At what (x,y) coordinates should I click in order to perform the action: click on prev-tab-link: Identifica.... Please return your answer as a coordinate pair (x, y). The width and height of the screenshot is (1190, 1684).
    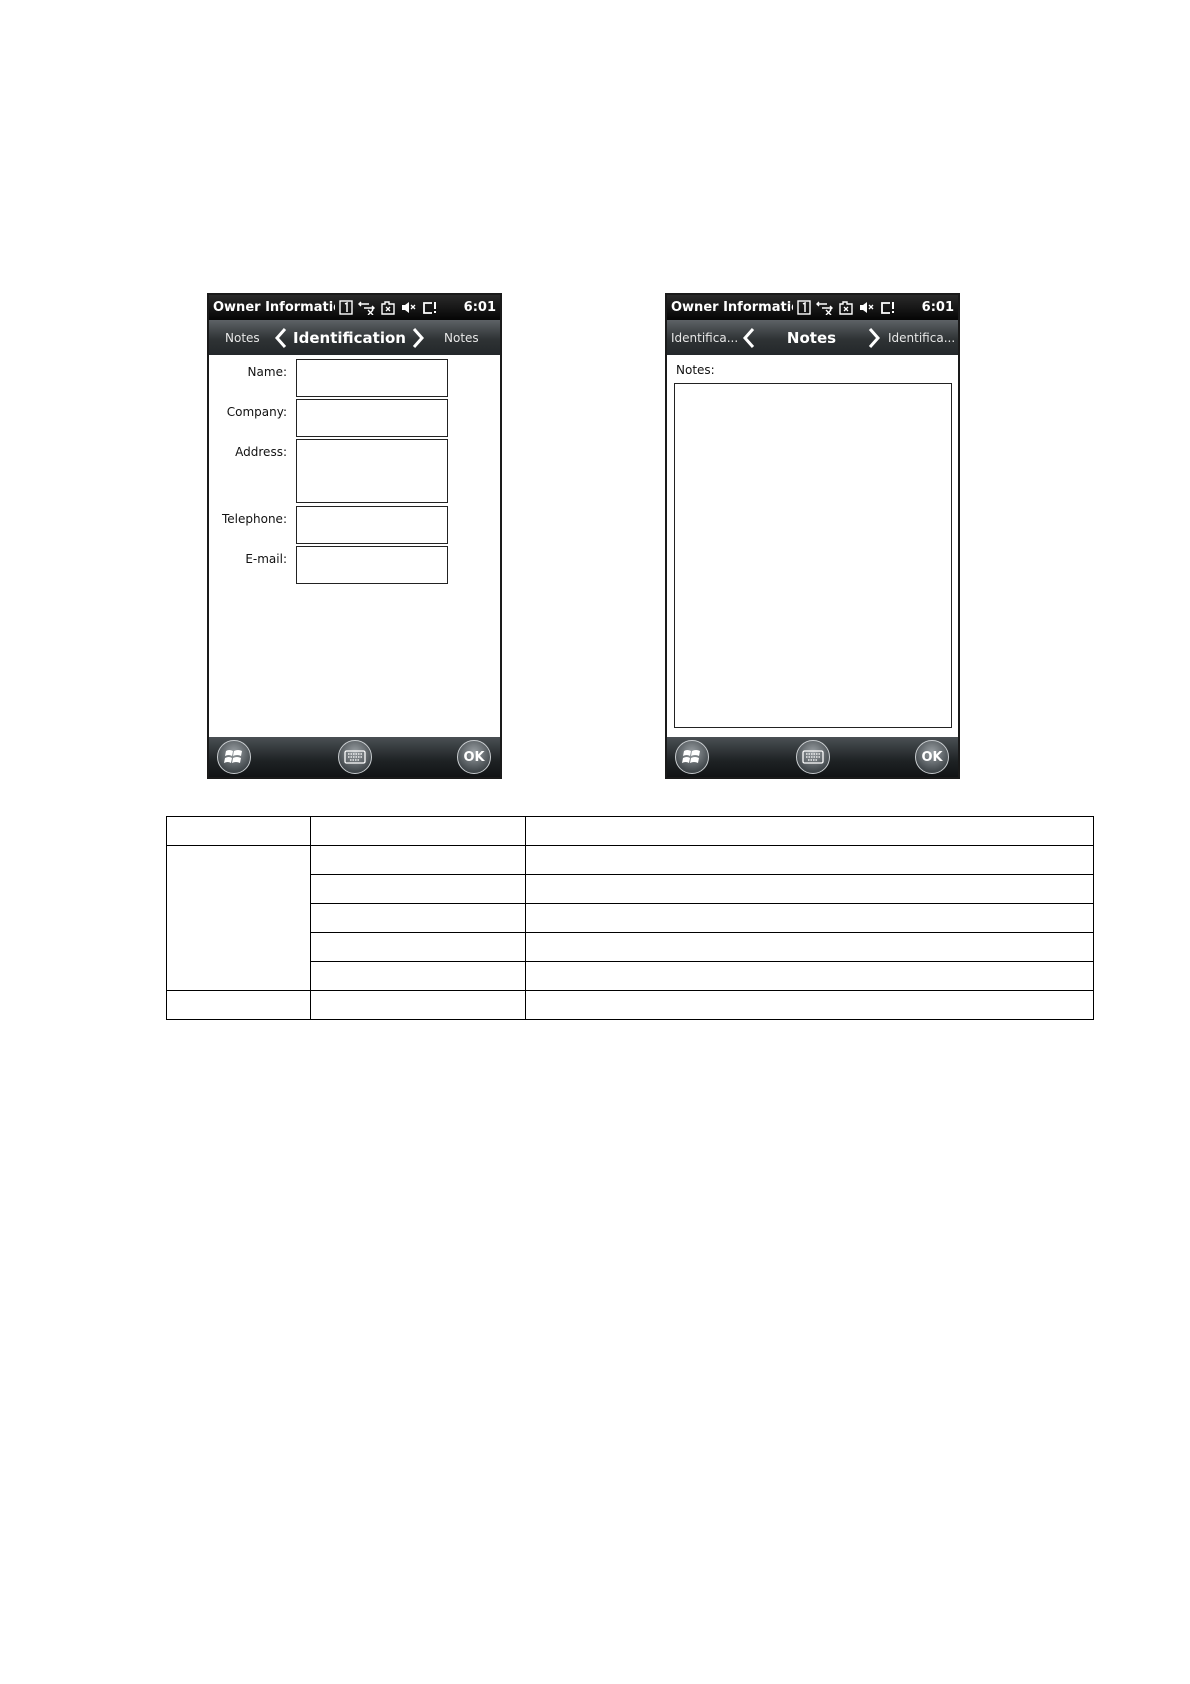
    Looking at the image, I should click on (706, 338).